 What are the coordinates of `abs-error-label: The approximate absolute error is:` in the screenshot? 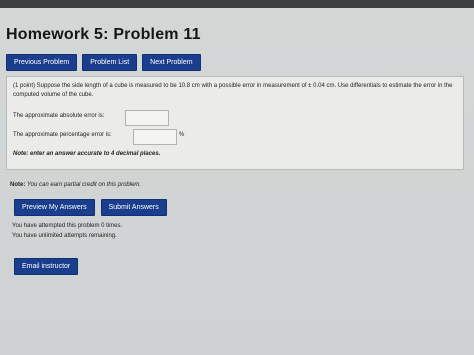 It's located at (59, 116).